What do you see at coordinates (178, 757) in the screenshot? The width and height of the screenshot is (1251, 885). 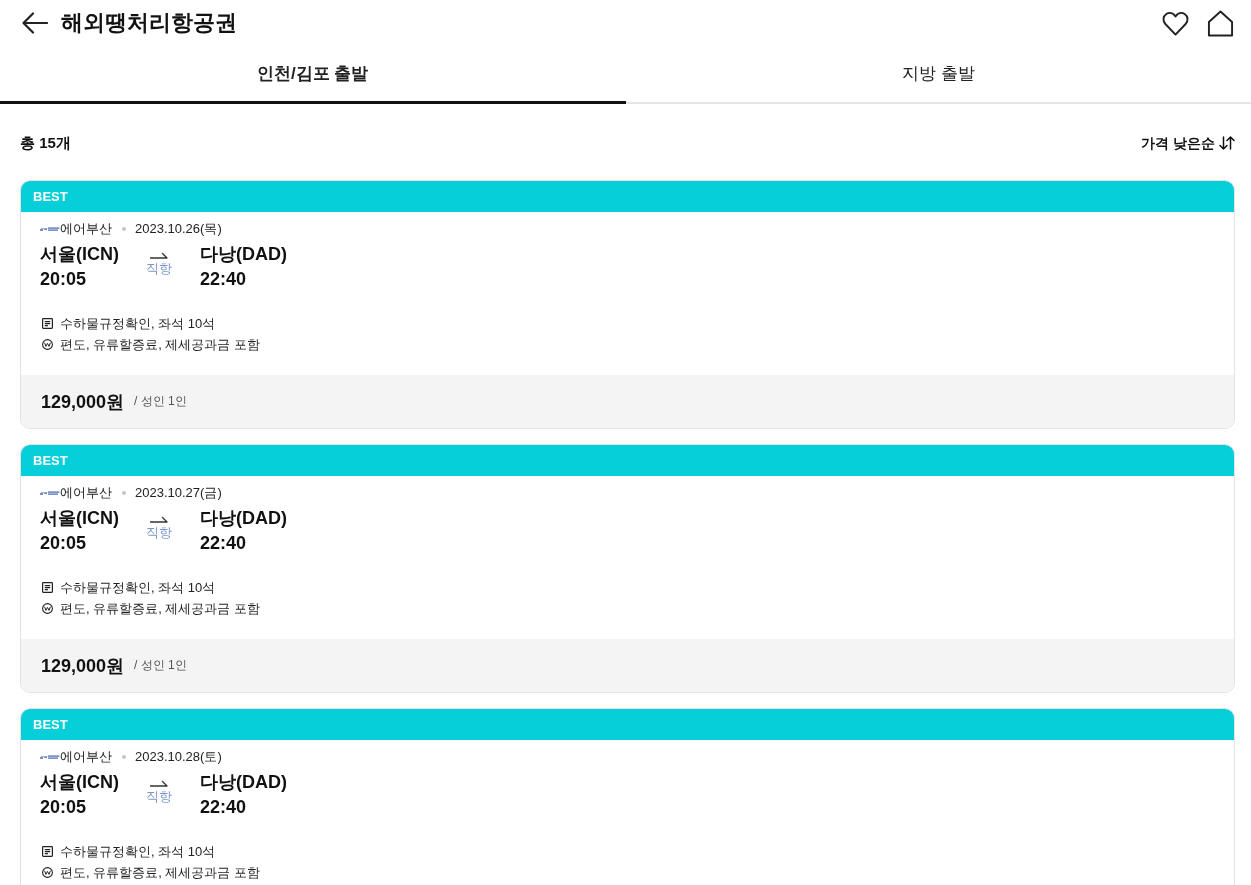 I see `flight-date: 2023.10.28(토)` at bounding box center [178, 757].